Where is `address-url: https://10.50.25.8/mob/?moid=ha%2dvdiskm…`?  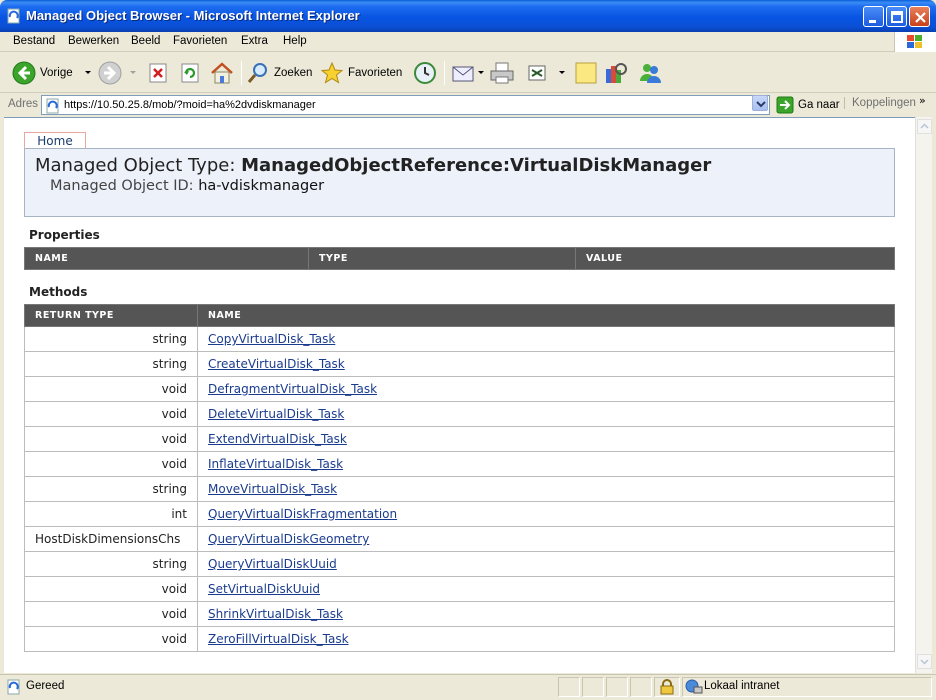 address-url: https://10.50.25.8/mob/?moid=ha%2dvdiskm… is located at coordinates (190, 105).